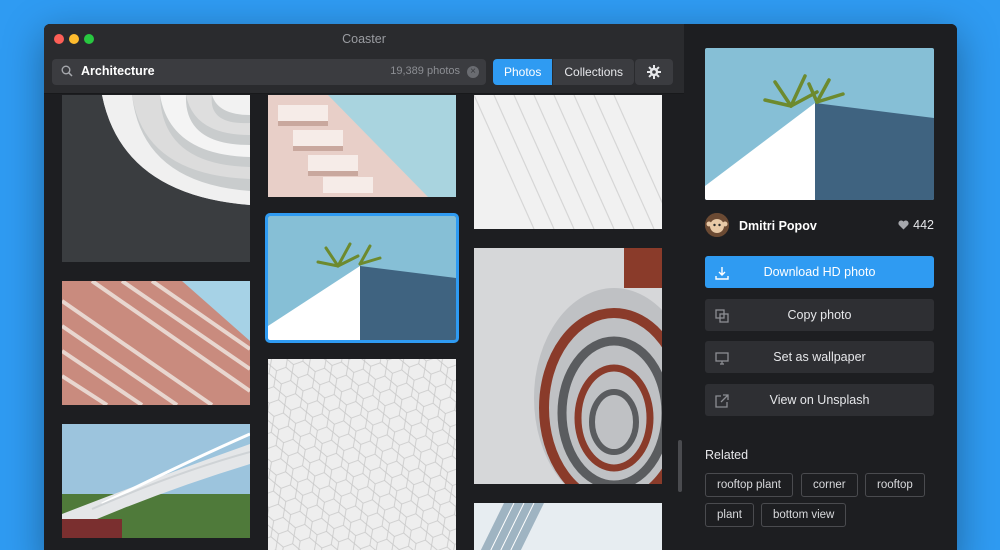 The width and height of the screenshot is (1000, 550). I want to click on photo-pink-facade, so click(156, 343).